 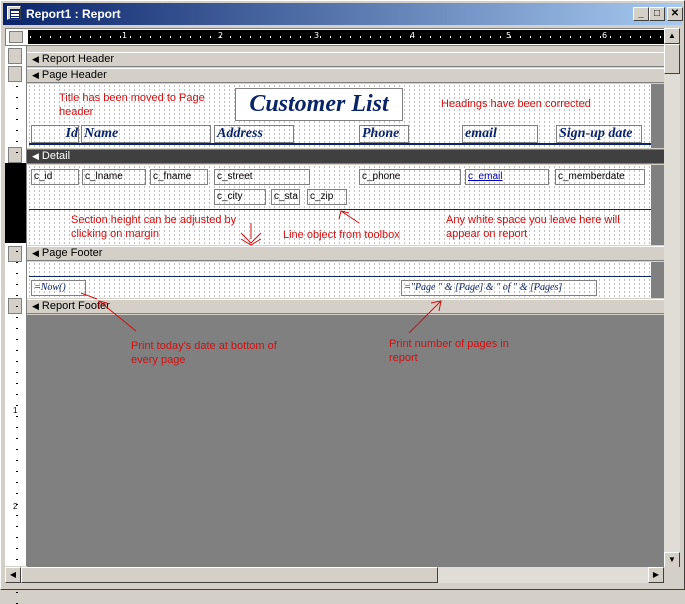 I want to click on size-grip, so click(x=672, y=575).